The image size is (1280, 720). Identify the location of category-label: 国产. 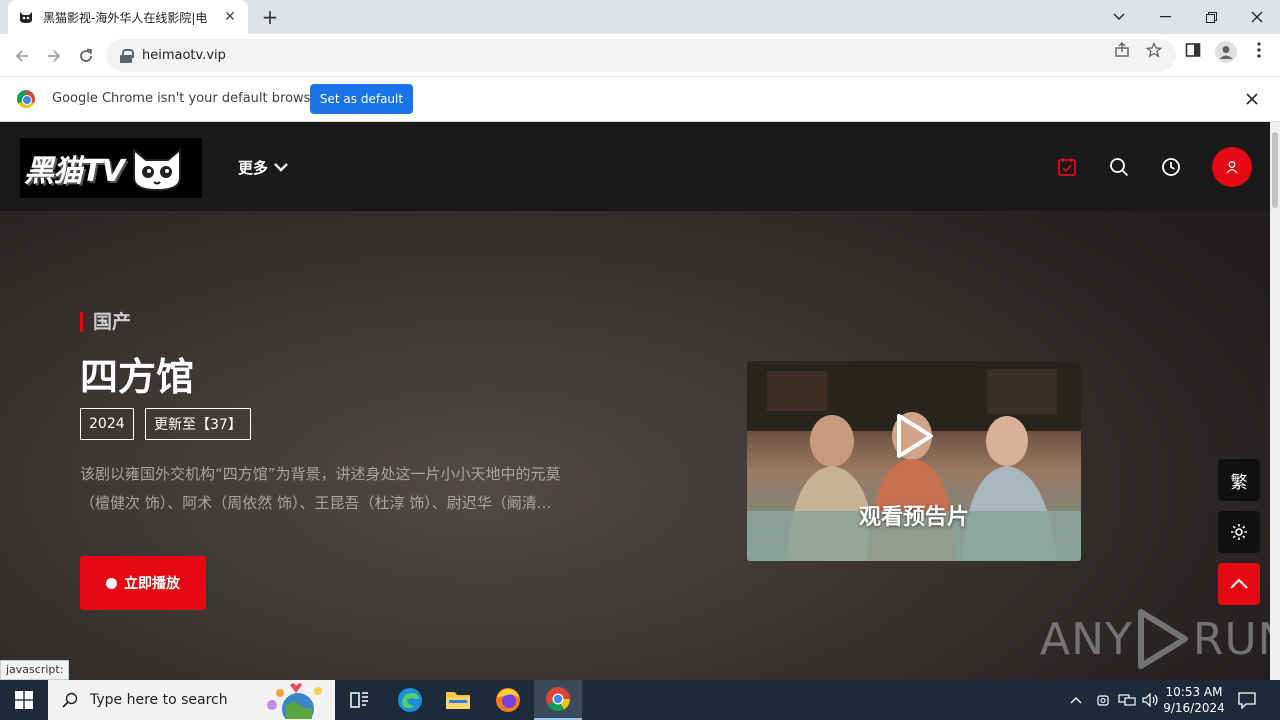
(105, 322).